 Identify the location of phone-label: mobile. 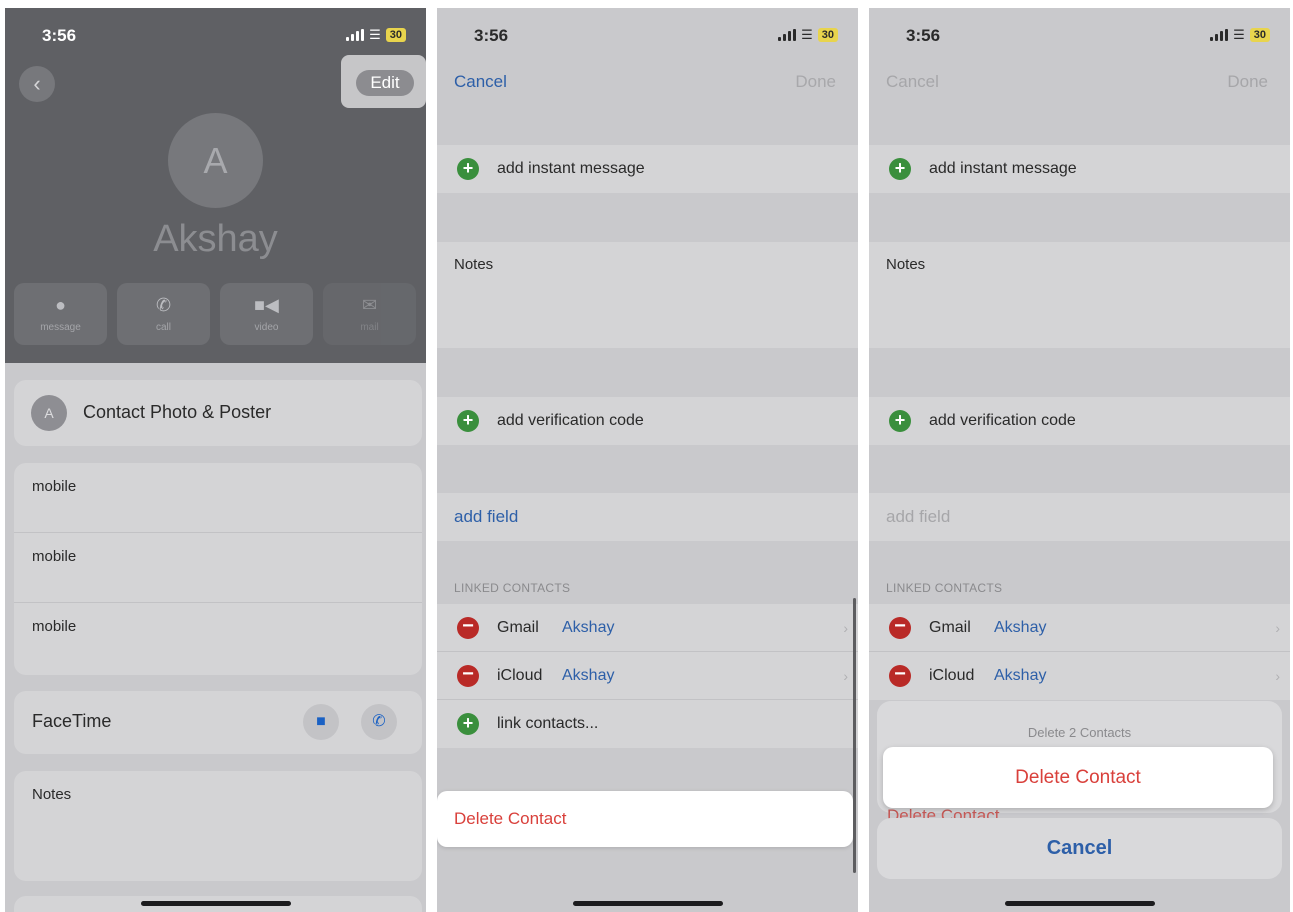
(54, 486).